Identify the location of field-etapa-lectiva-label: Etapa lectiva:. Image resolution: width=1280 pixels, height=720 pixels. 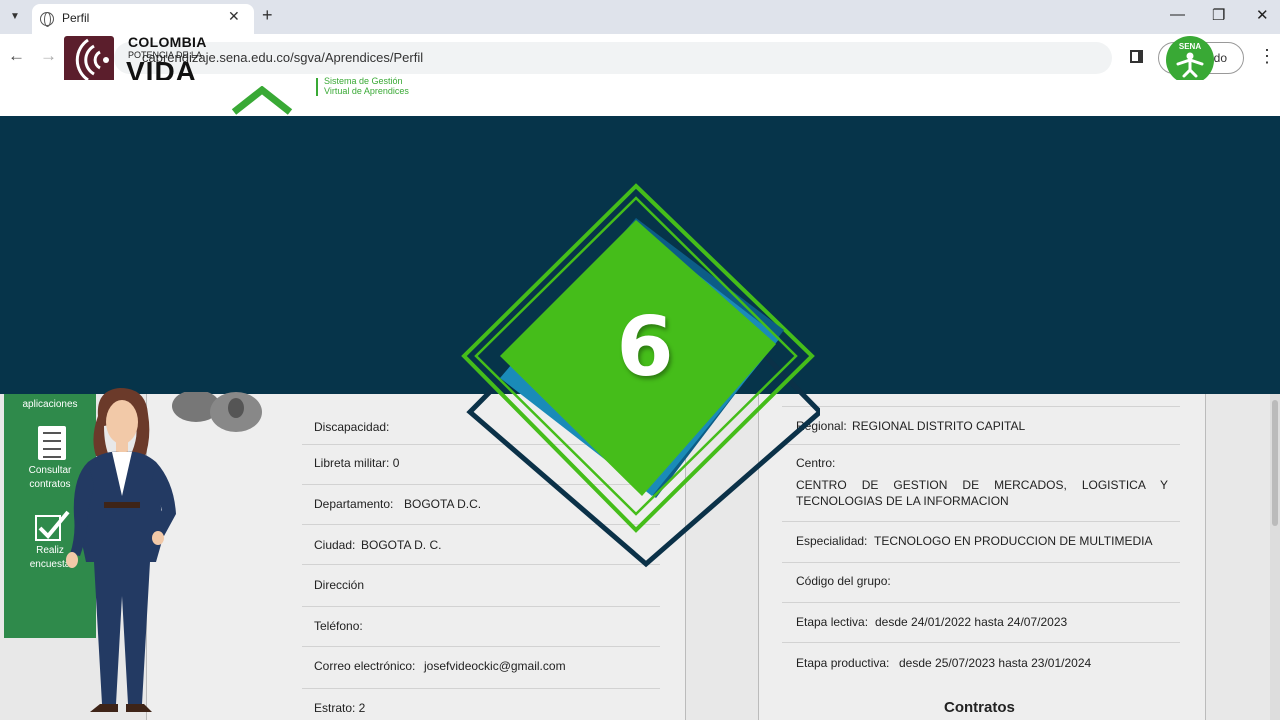
(832, 622).